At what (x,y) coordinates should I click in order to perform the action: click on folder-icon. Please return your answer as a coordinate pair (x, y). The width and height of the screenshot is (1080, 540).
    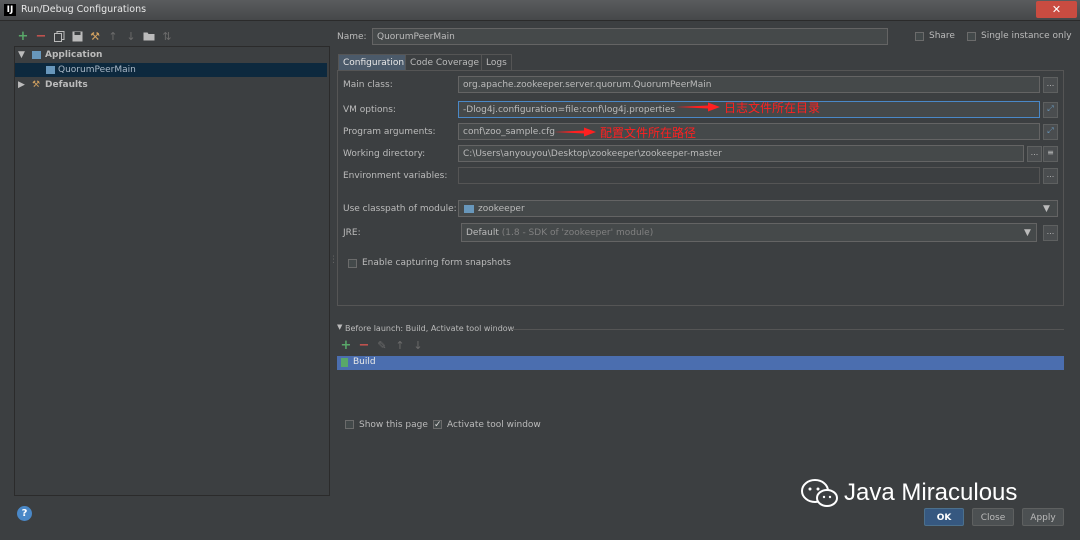
    Looking at the image, I should click on (149, 37).